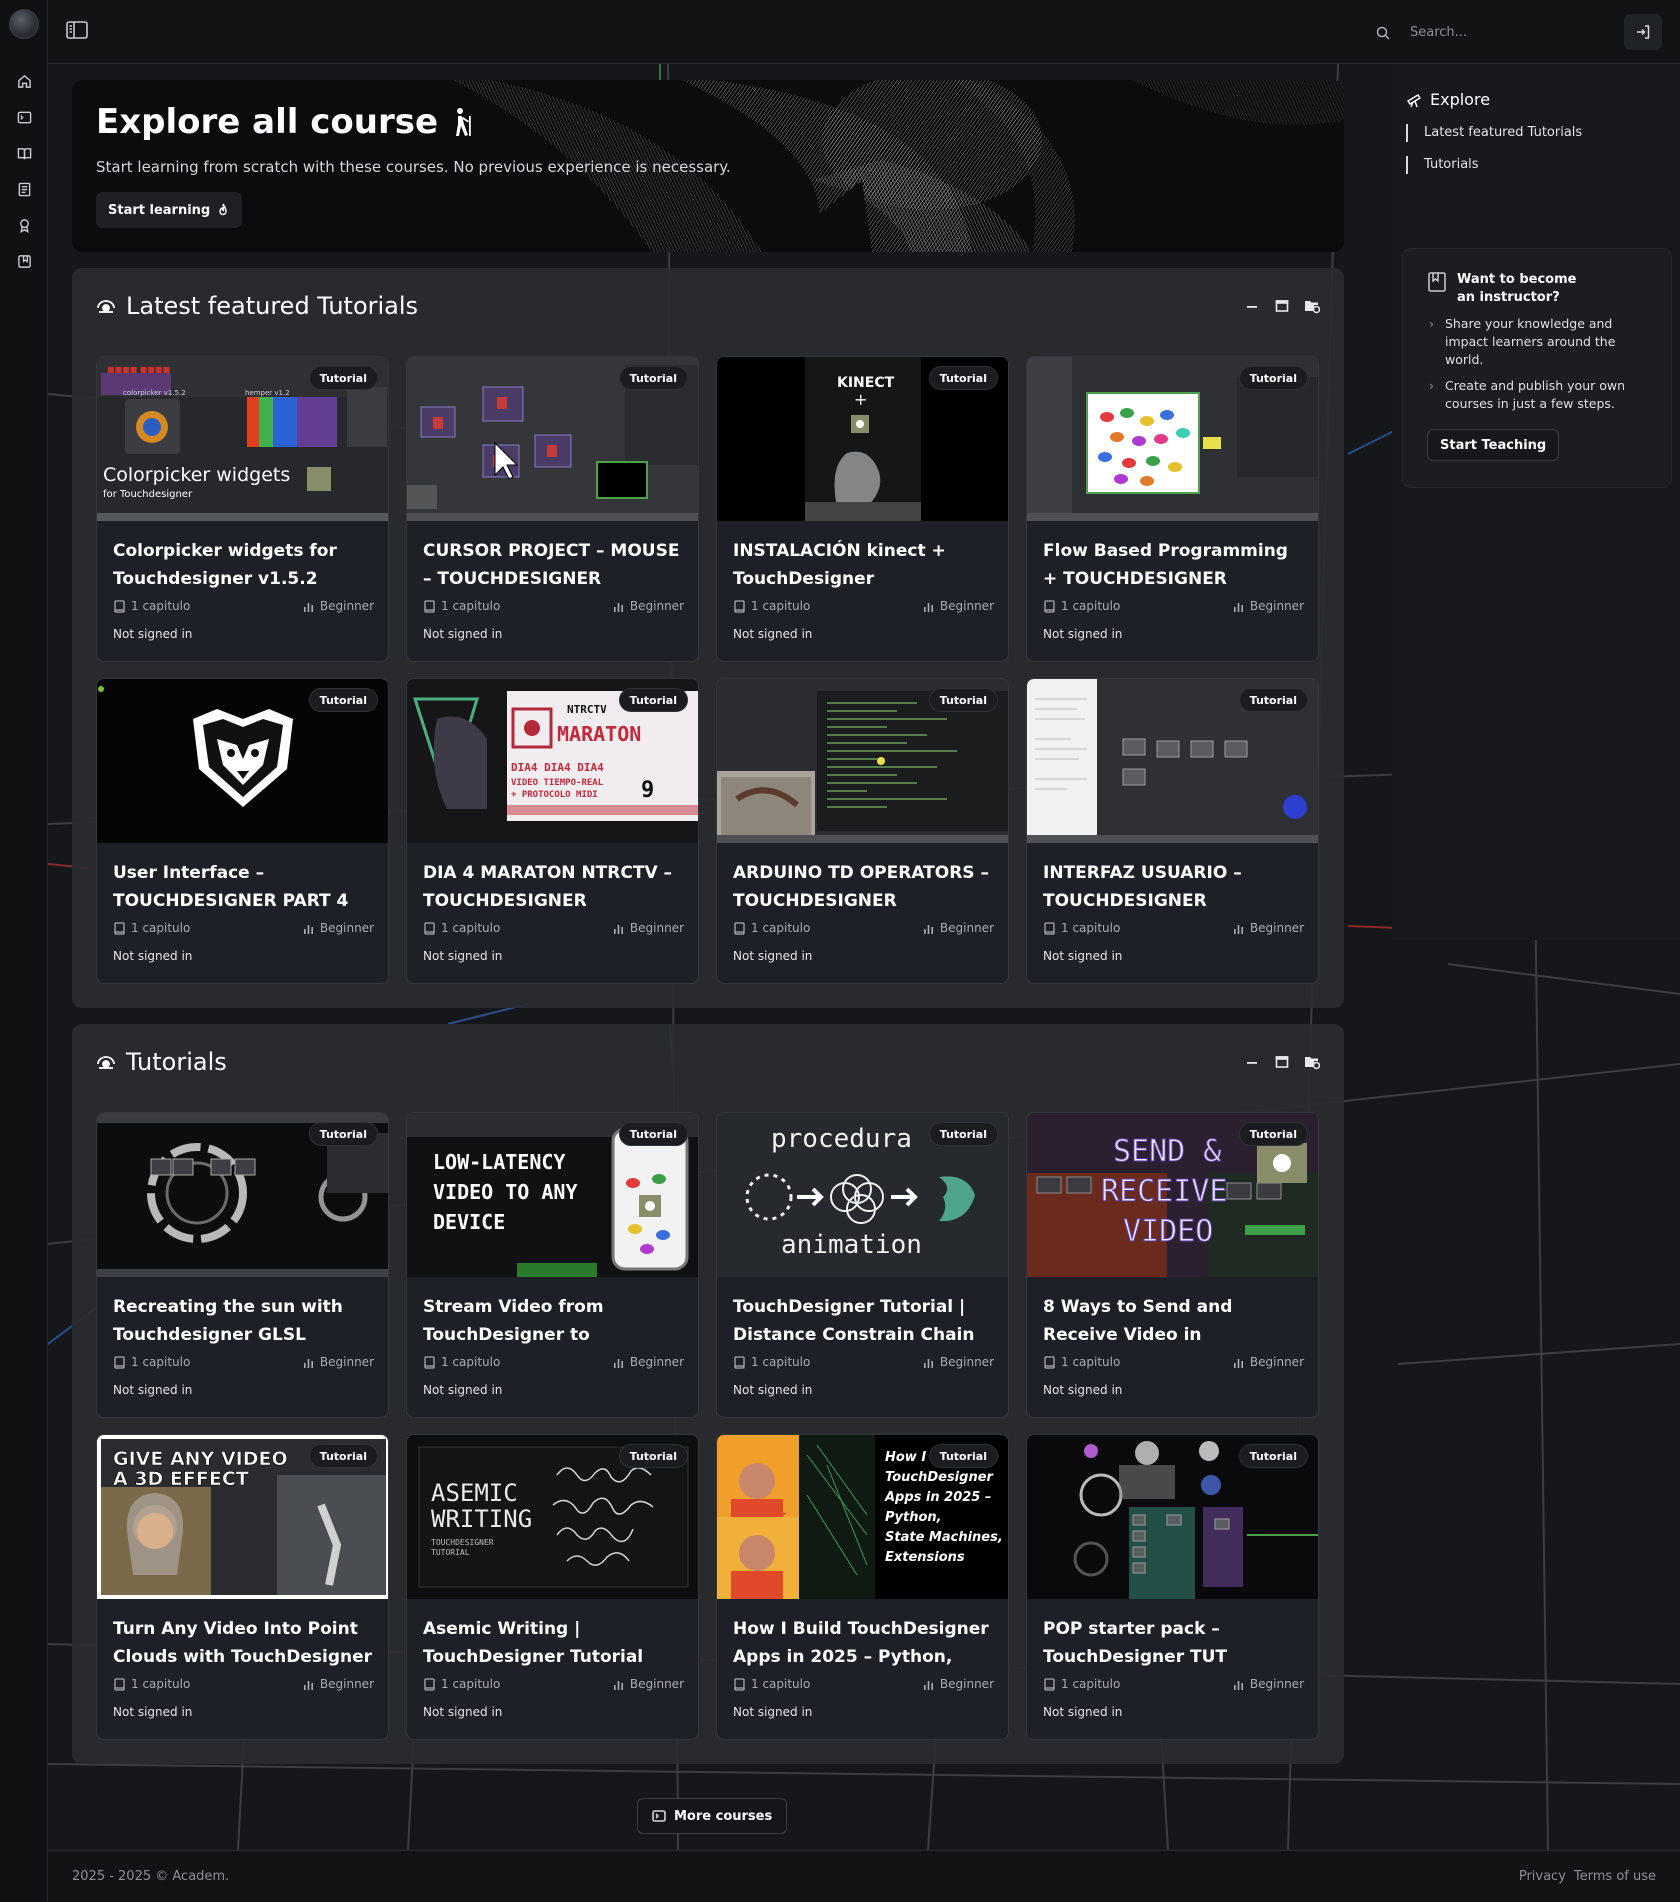  Describe the element at coordinates (1494, 165) in the screenshot. I see `toc-item-tutorials: Tutorials` at that location.